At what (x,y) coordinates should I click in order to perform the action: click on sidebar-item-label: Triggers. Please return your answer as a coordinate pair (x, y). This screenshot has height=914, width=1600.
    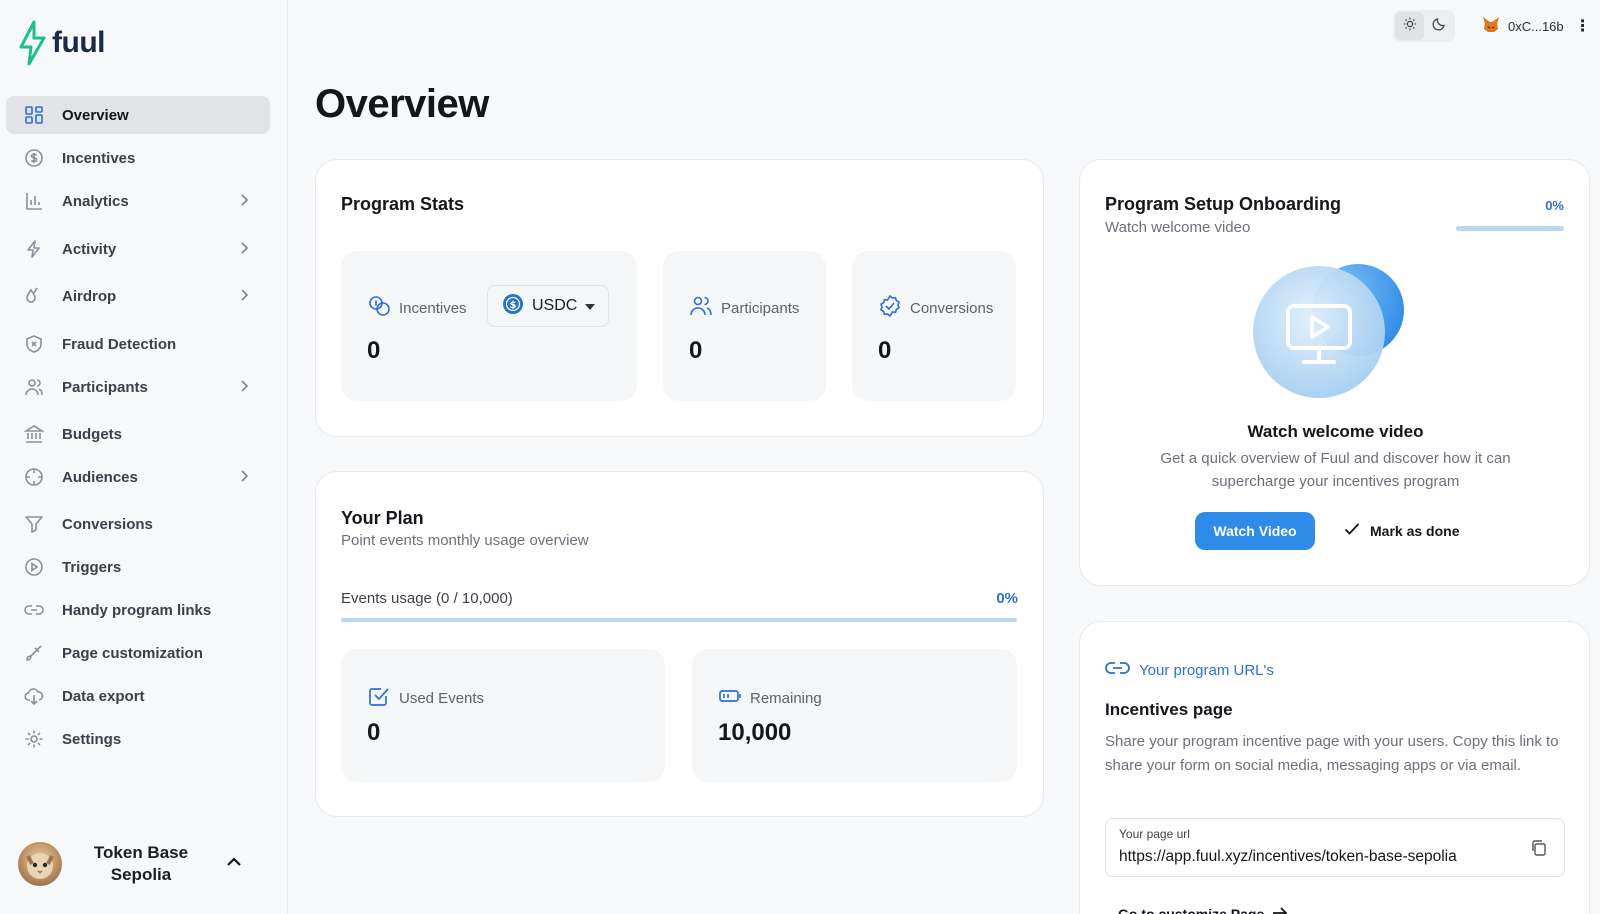
    Looking at the image, I should click on (92, 567).